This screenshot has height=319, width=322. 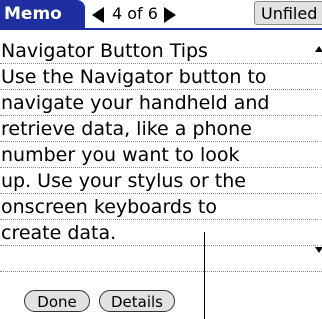 I want to click on app-title: Memo, so click(x=42, y=14).